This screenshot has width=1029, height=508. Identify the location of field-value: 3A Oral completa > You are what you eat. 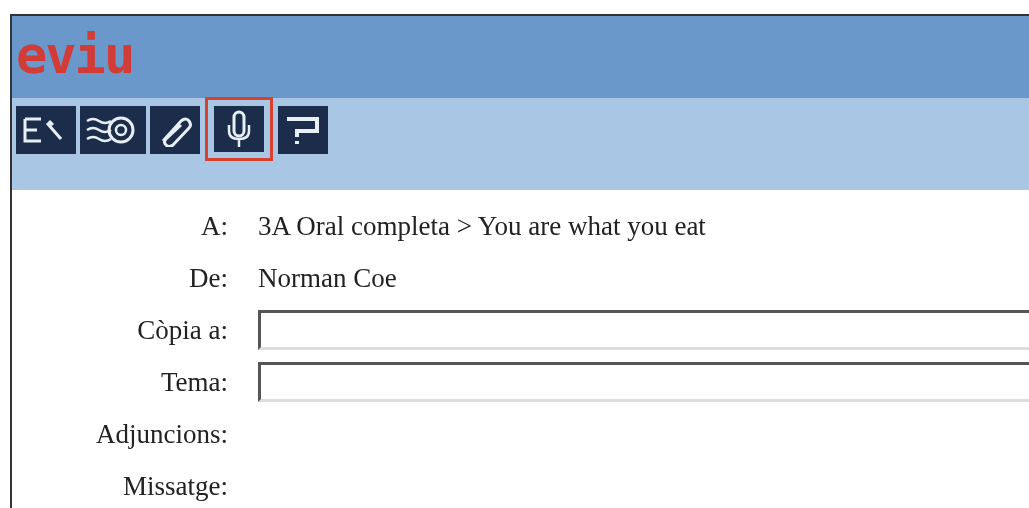
(482, 226).